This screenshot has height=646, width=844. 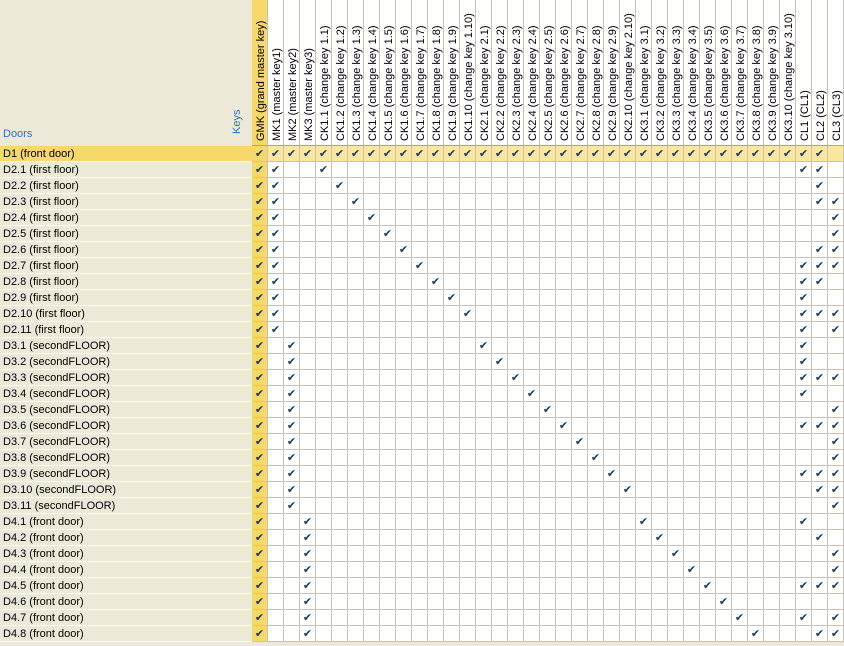 I want to click on door-row-header: D4.3 (front door), so click(x=126, y=554).